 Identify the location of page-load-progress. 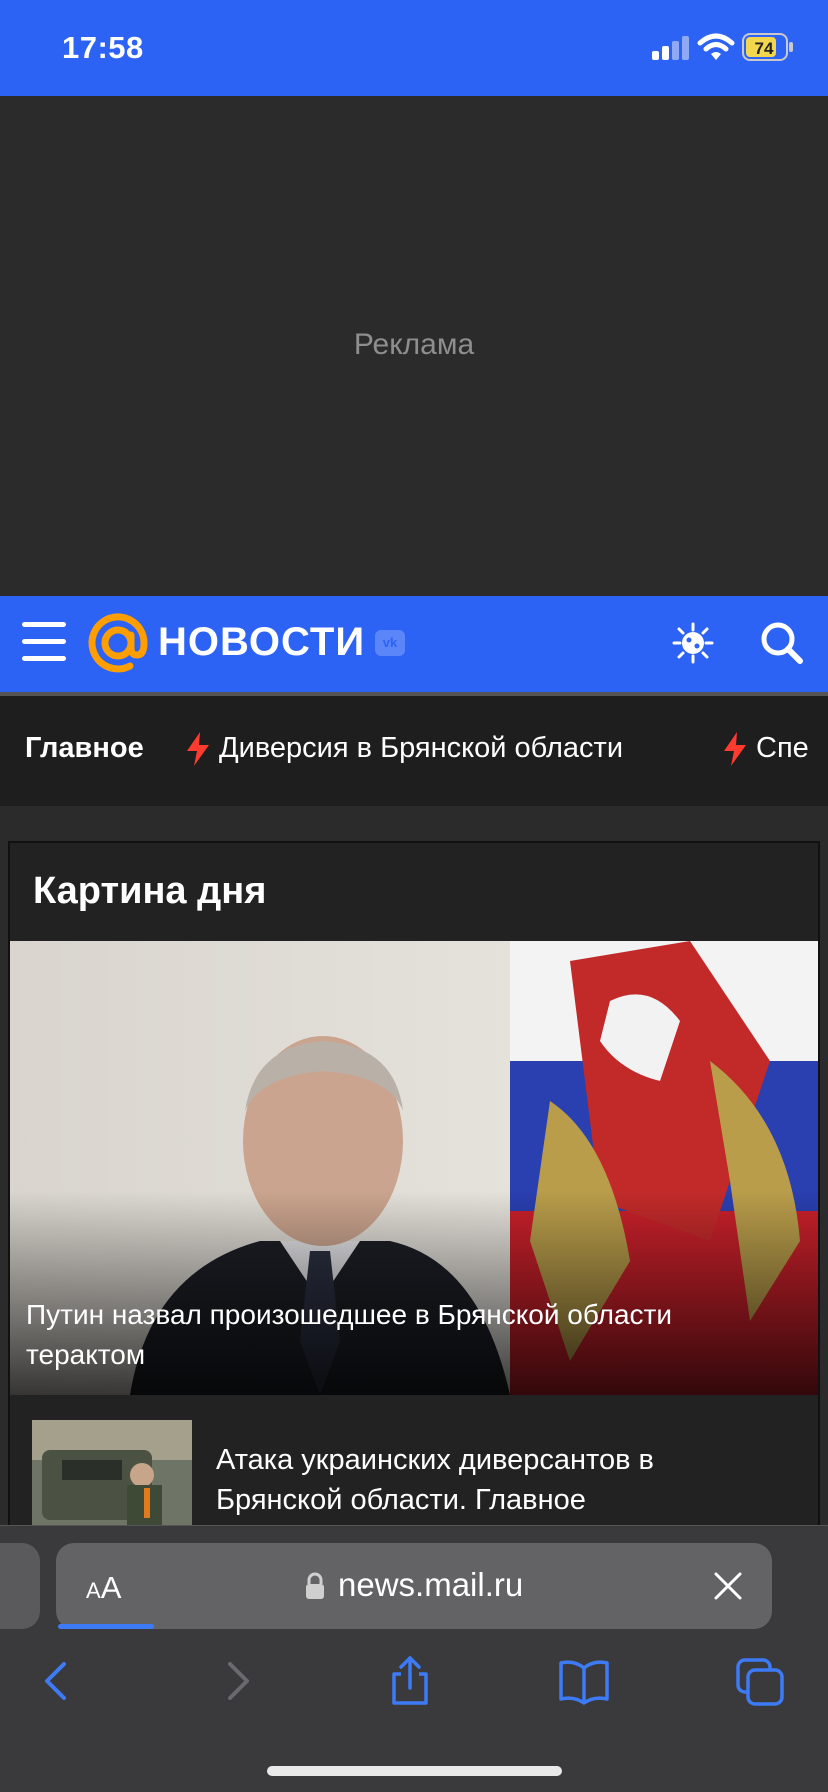
(106, 1626).